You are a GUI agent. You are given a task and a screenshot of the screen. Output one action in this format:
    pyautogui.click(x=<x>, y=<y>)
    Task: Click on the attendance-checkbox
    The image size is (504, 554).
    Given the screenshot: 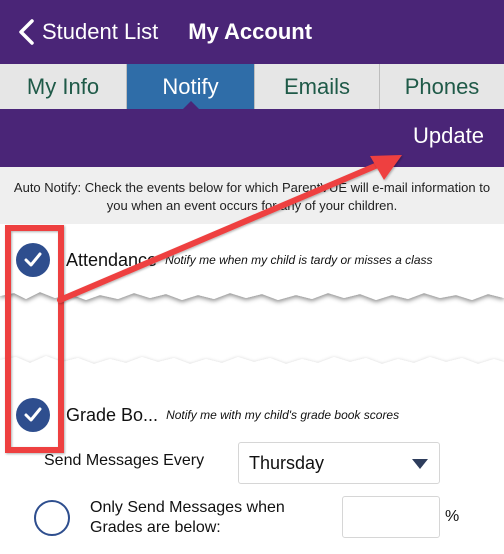 What is the action you would take?
    pyautogui.click(x=33, y=260)
    